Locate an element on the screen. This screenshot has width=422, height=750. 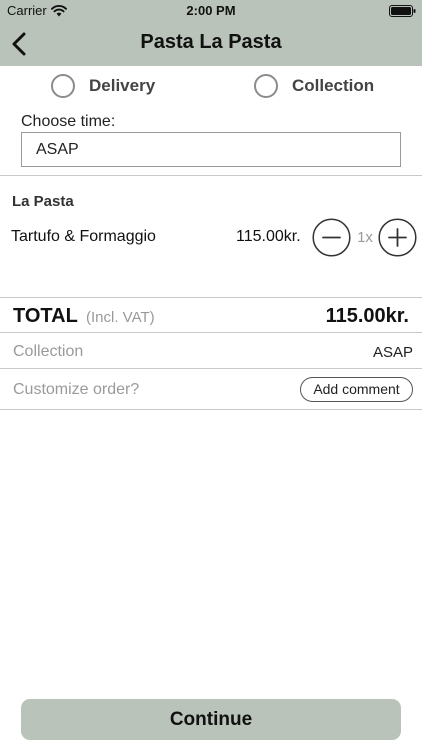
status-bar: Carrier 2:00 PM is located at coordinates (211, 11).